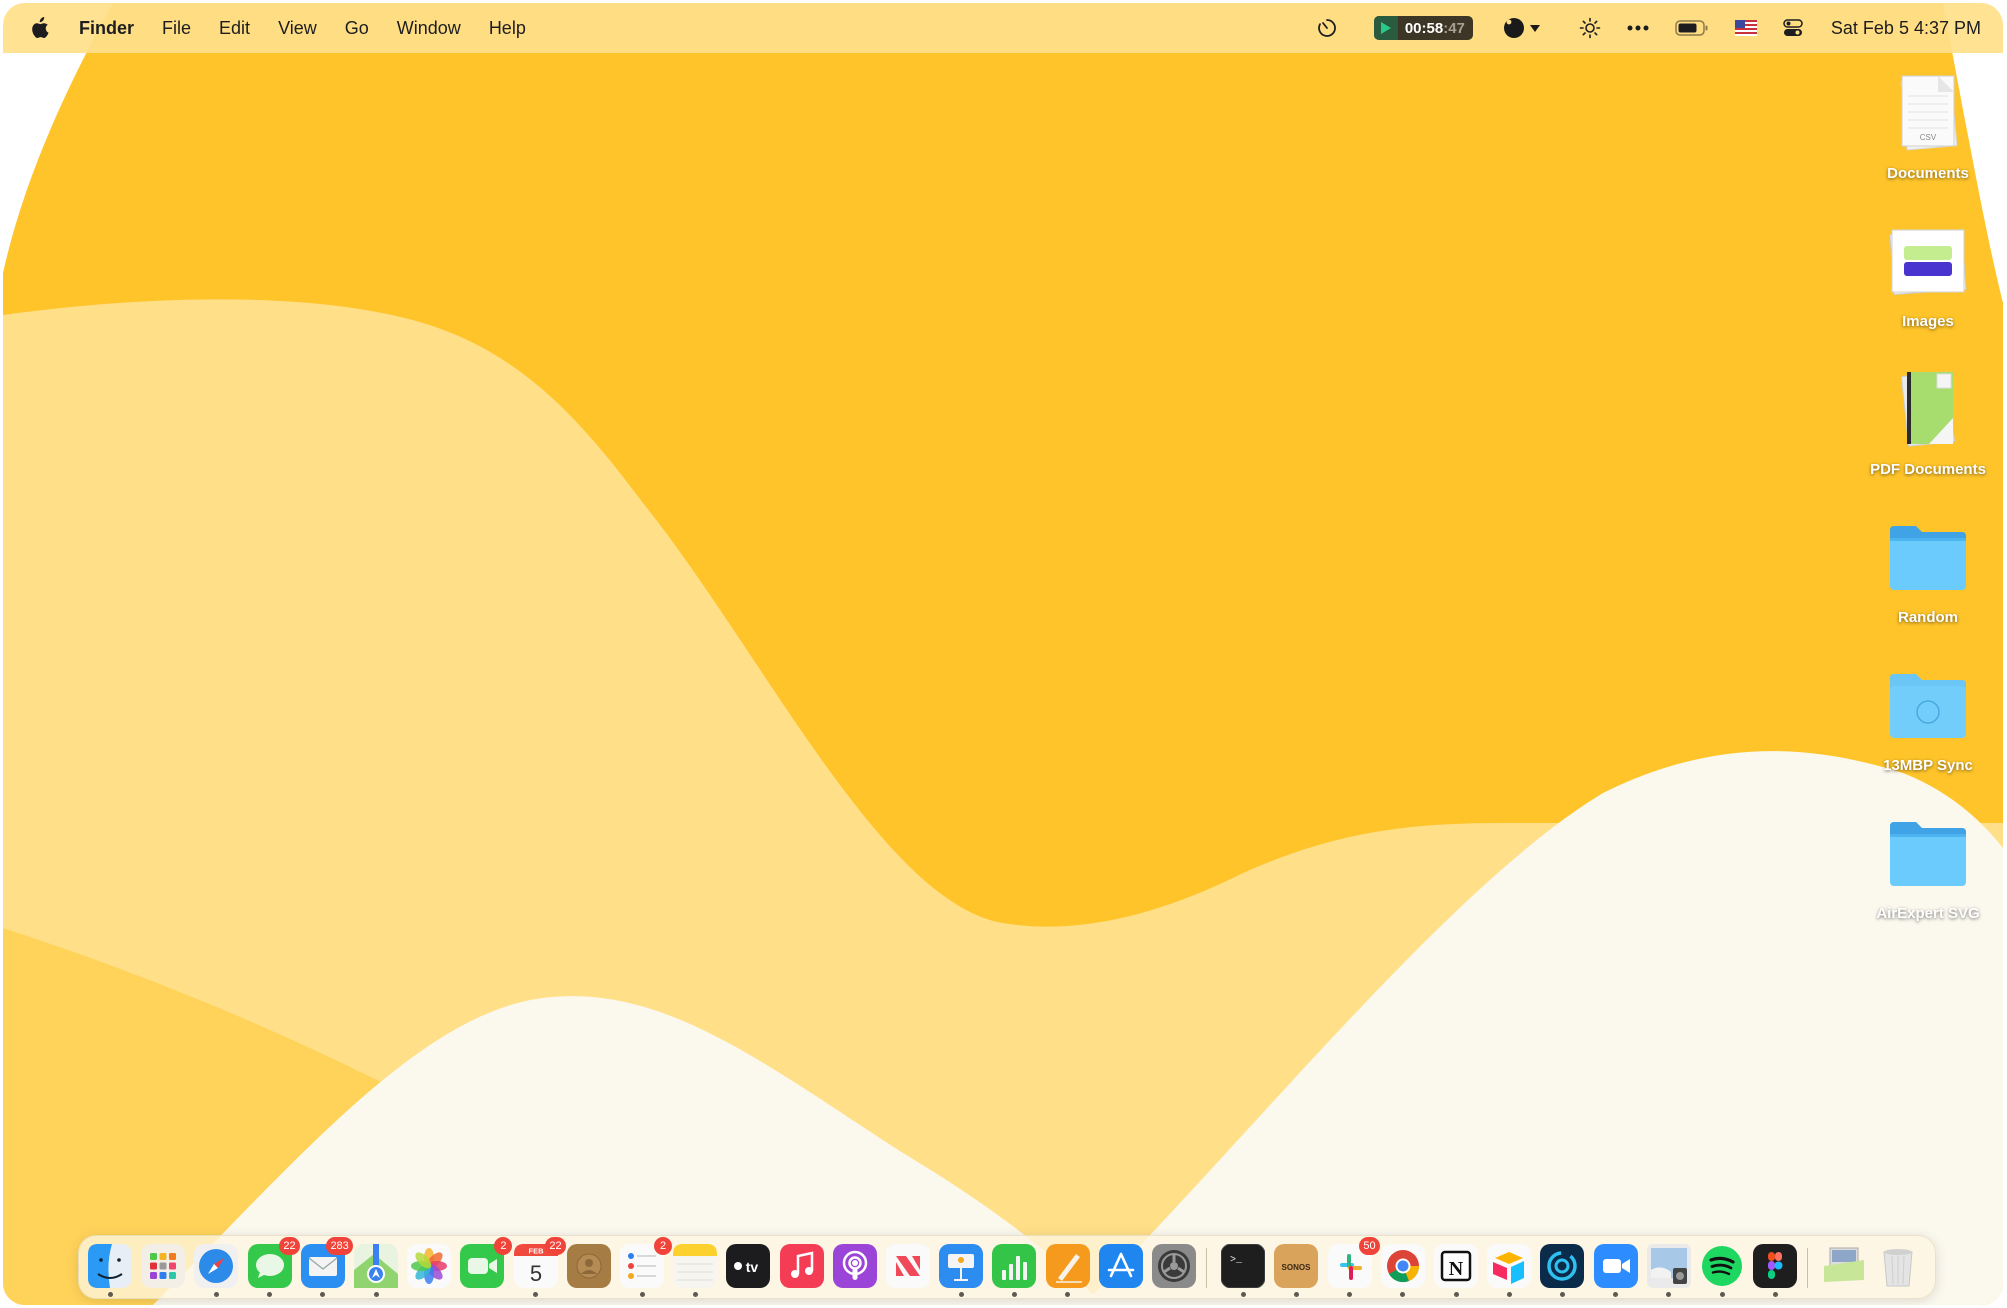 The image size is (2007, 1308). I want to click on safari-icon, so click(216, 1266).